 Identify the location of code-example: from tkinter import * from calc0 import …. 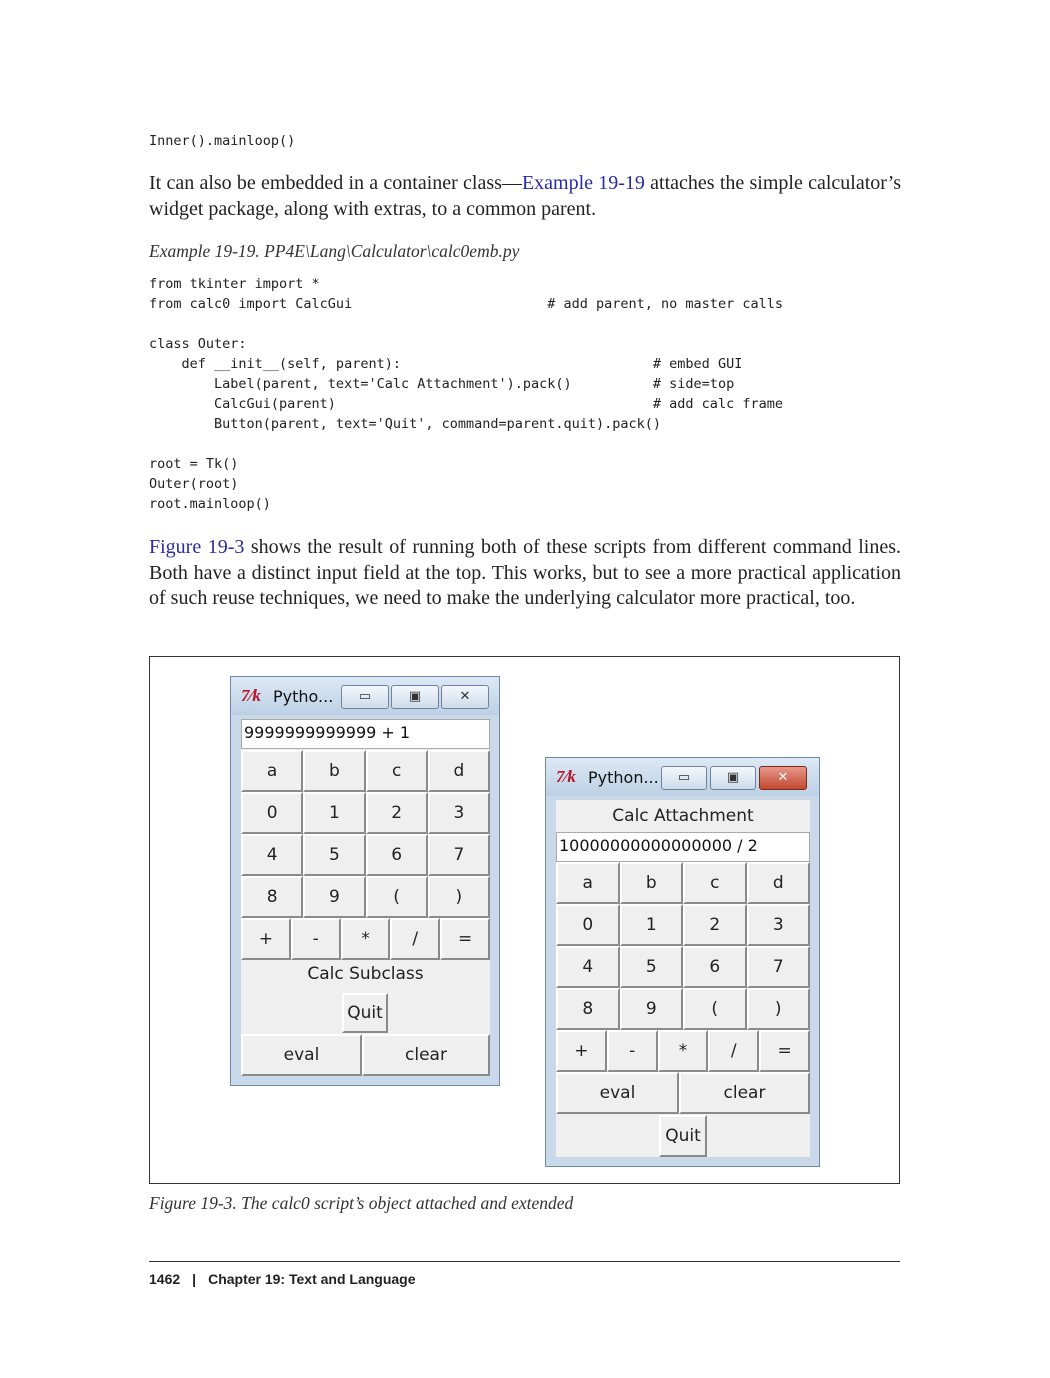
(466, 394).